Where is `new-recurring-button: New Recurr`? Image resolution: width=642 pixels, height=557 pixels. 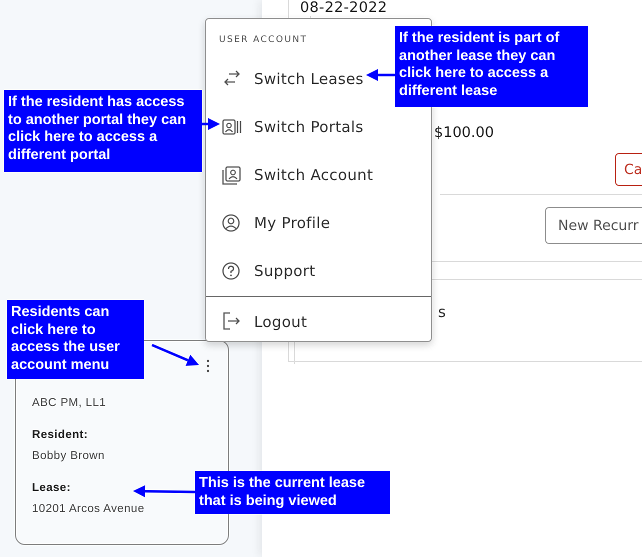 new-recurring-button: New Recurr is located at coordinates (593, 225).